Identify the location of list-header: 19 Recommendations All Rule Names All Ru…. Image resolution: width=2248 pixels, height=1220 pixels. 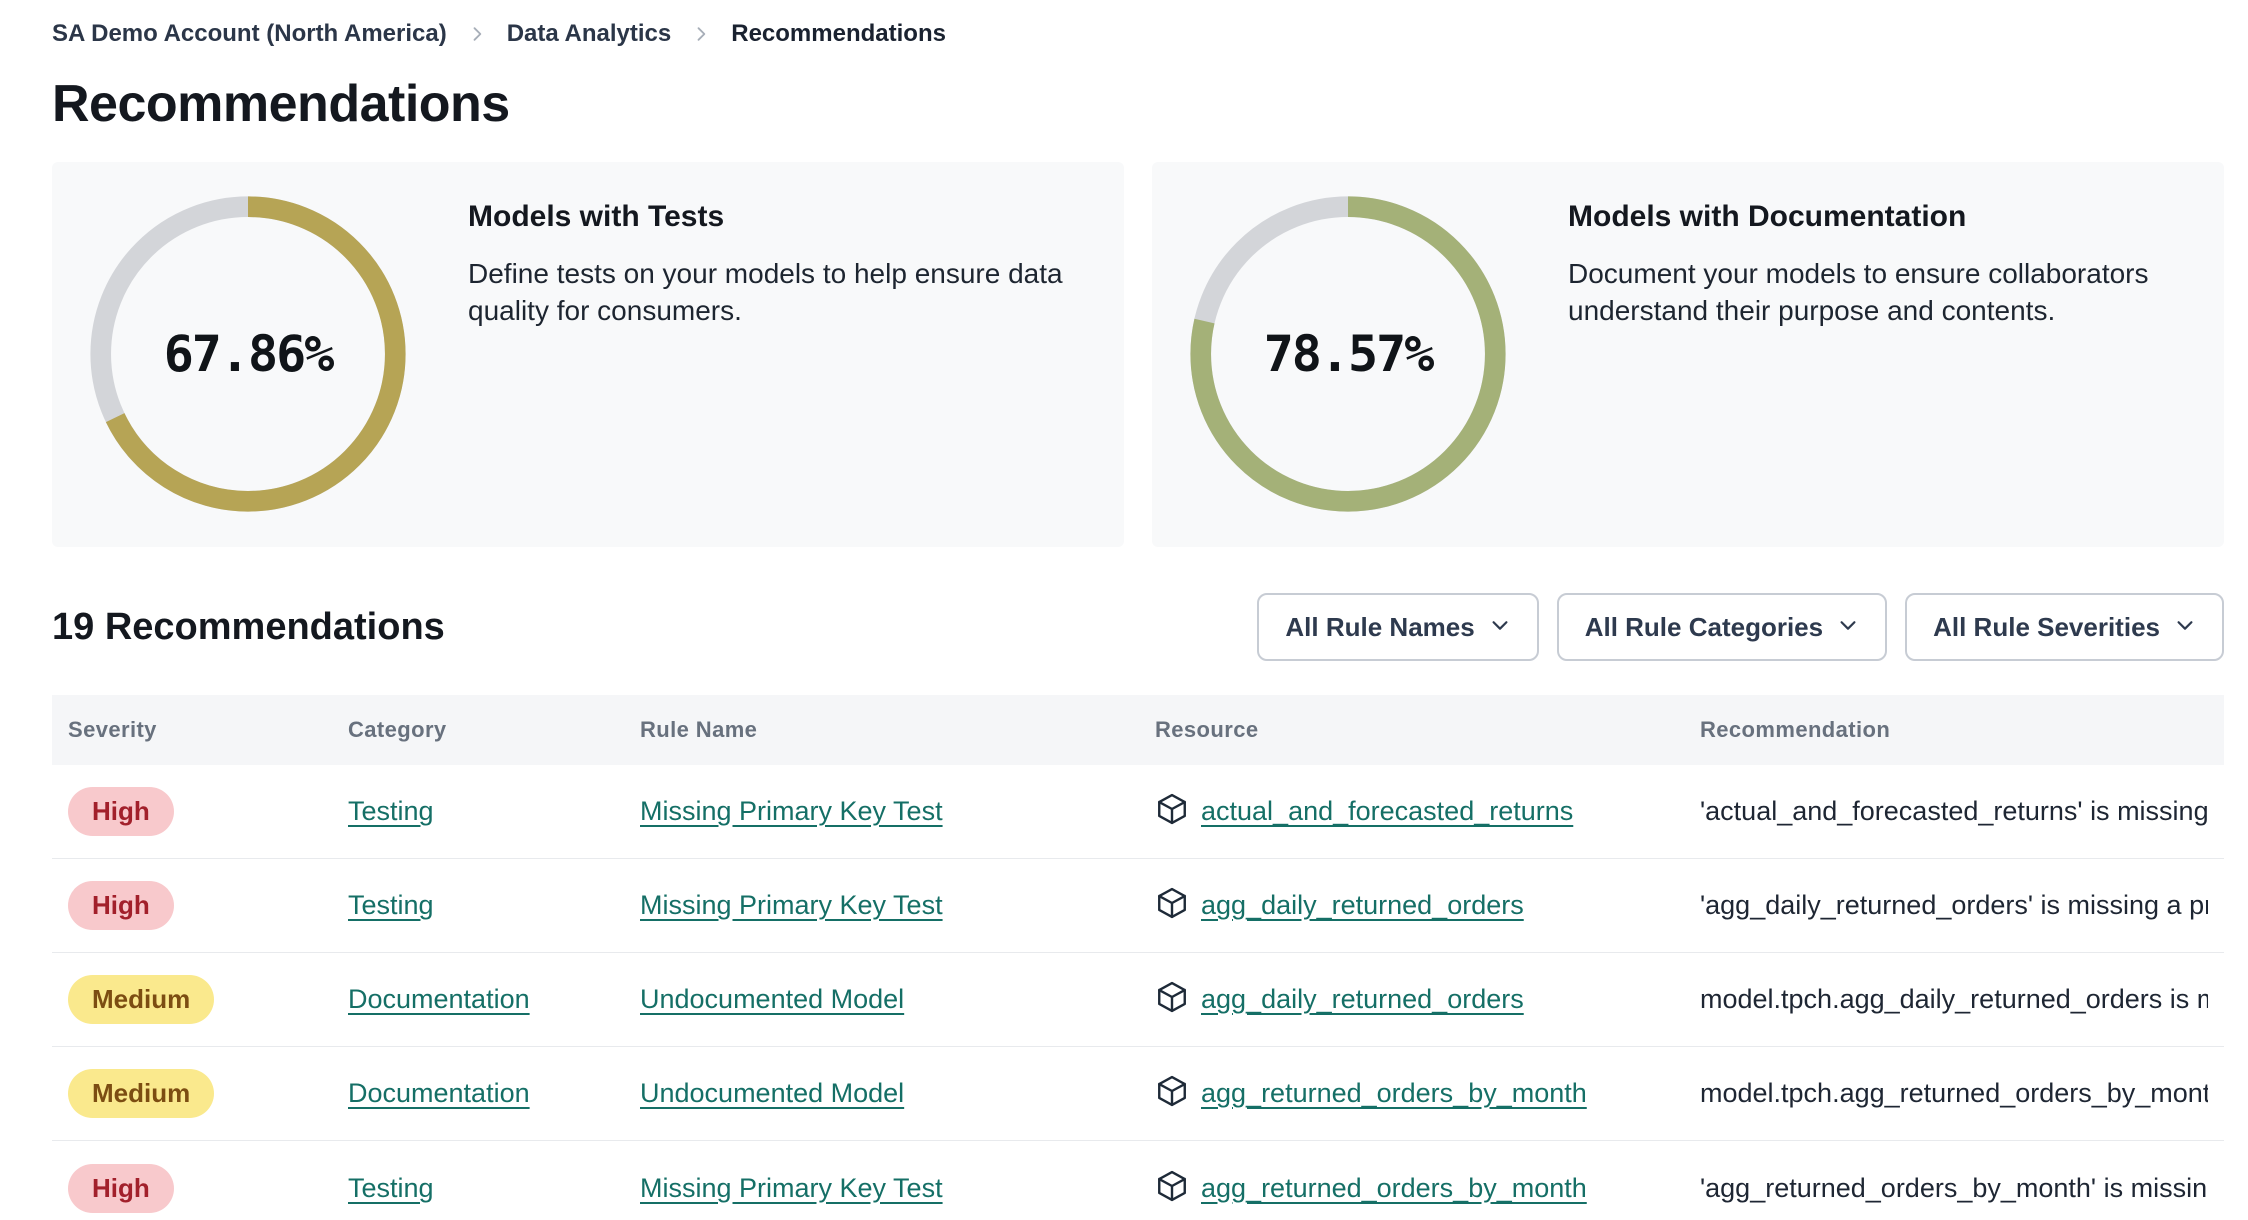
(1138, 627).